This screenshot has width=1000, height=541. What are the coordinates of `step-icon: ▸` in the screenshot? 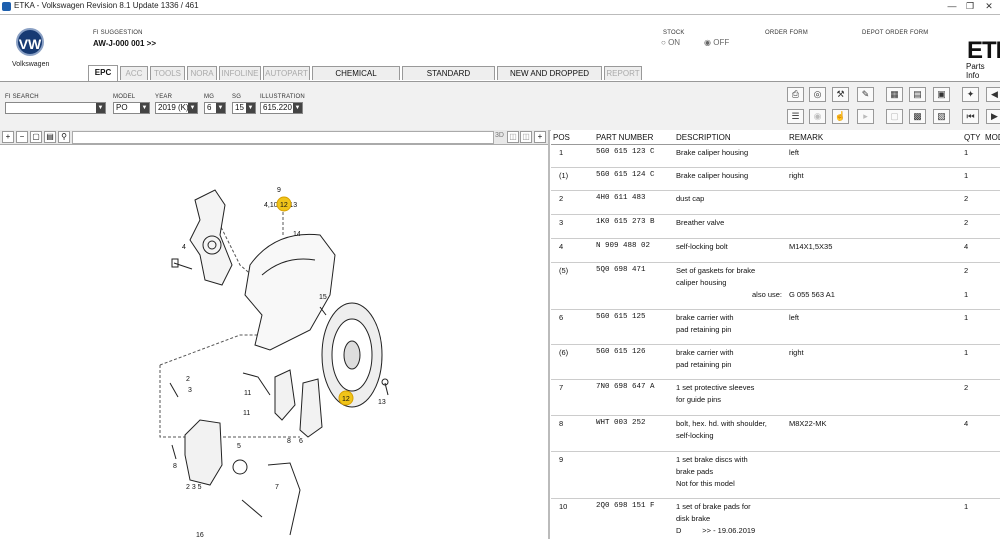 It's located at (865, 116).